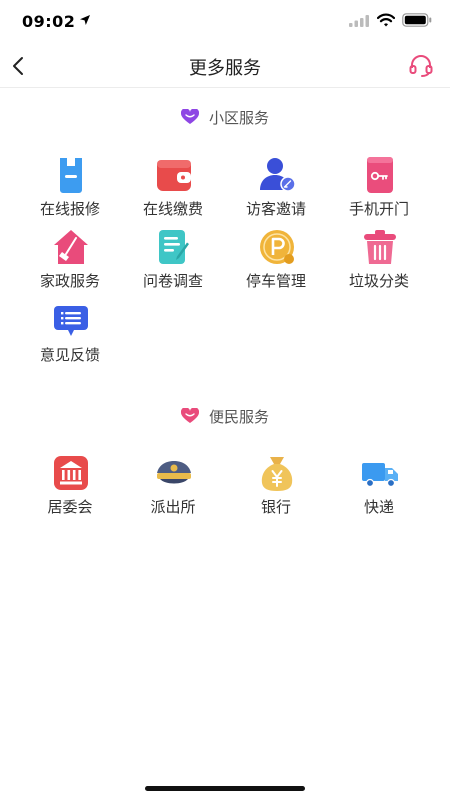 Image resolution: width=450 pixels, height=800 pixels. I want to click on service-item-repair: 在线报修, so click(70, 190).